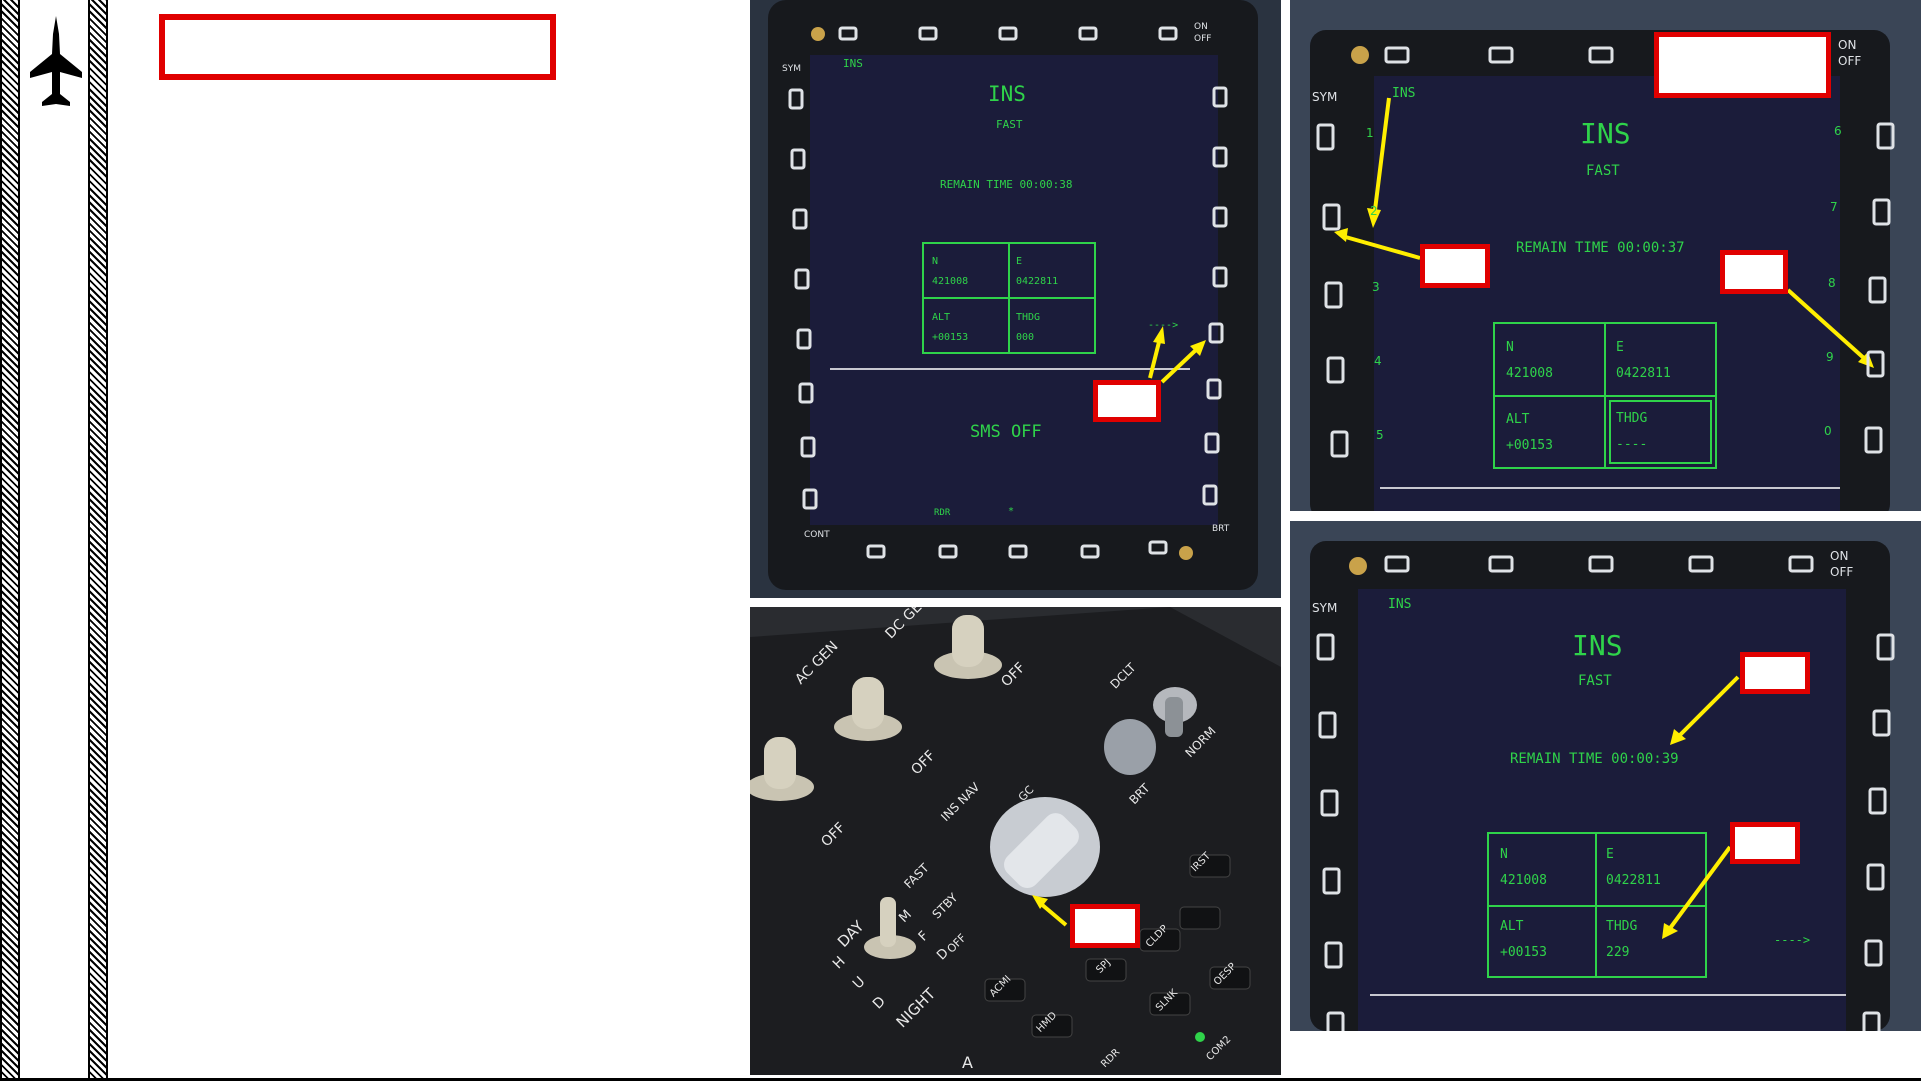  What do you see at coordinates (1834, 207) in the screenshot?
I see `osb-number-7: 7` at bounding box center [1834, 207].